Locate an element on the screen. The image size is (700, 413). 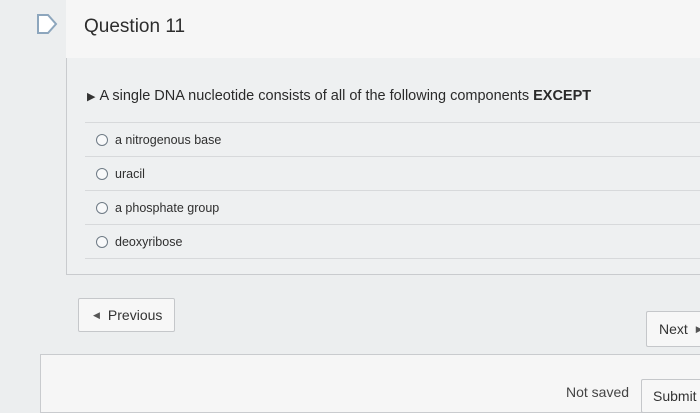
next-button: Next ▶ is located at coordinates (673, 329).